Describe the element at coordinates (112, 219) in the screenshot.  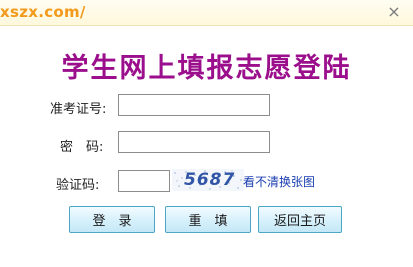
I see `login-button: 登 录` at that location.